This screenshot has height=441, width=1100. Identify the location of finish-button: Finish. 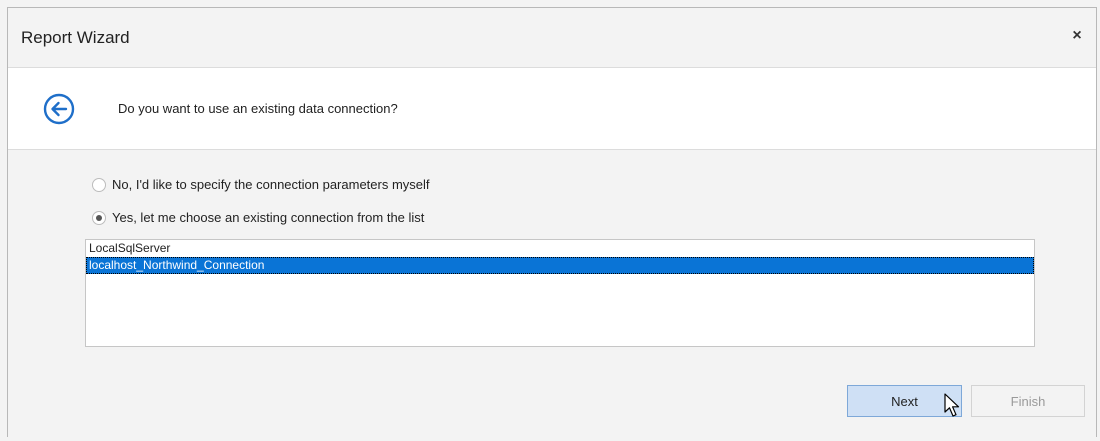
(1028, 401).